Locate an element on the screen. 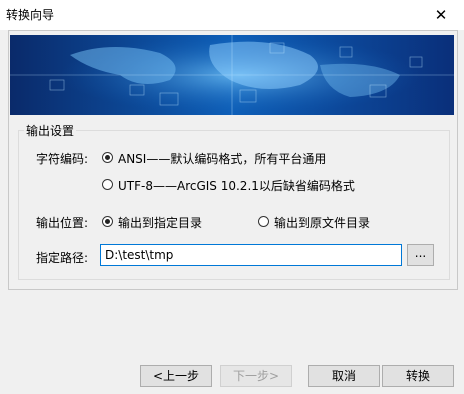 Image resolution: width=464 pixels, height=394 pixels. title-bar: 转换向导 ✕ is located at coordinates (232, 15).